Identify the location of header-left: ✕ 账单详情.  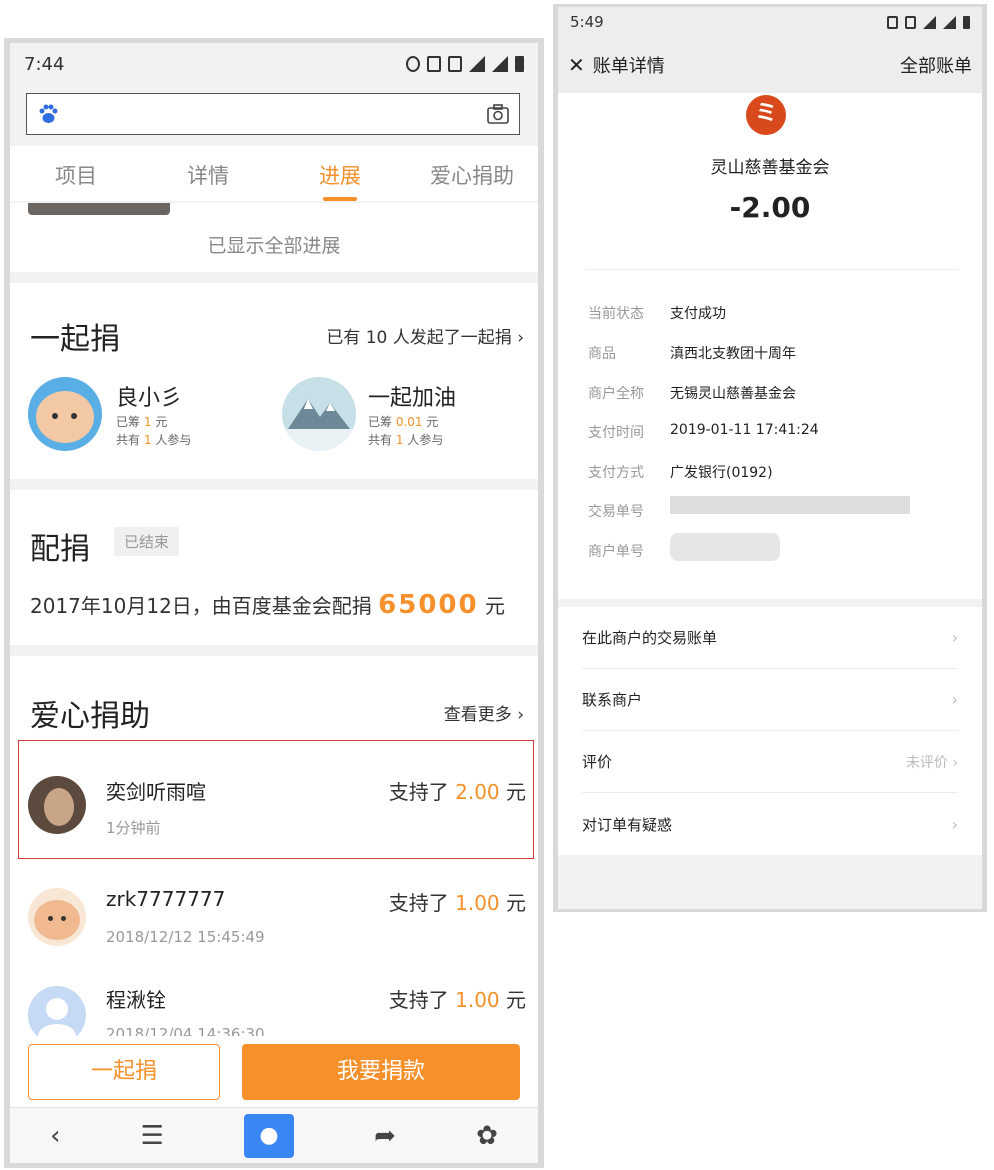
(616, 65).